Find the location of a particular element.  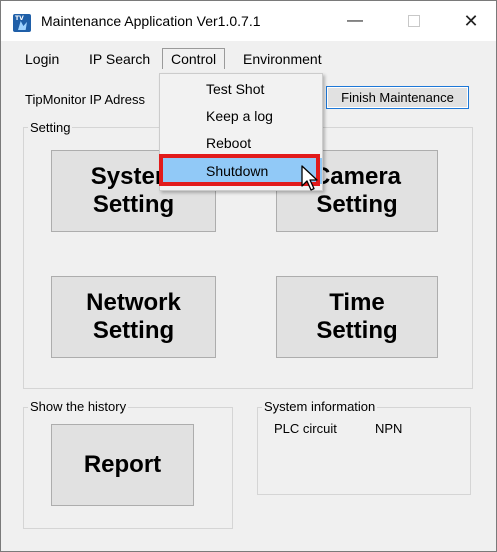

window-title: Maintenance Application Ver1.0.7.1 is located at coordinates (151, 21).